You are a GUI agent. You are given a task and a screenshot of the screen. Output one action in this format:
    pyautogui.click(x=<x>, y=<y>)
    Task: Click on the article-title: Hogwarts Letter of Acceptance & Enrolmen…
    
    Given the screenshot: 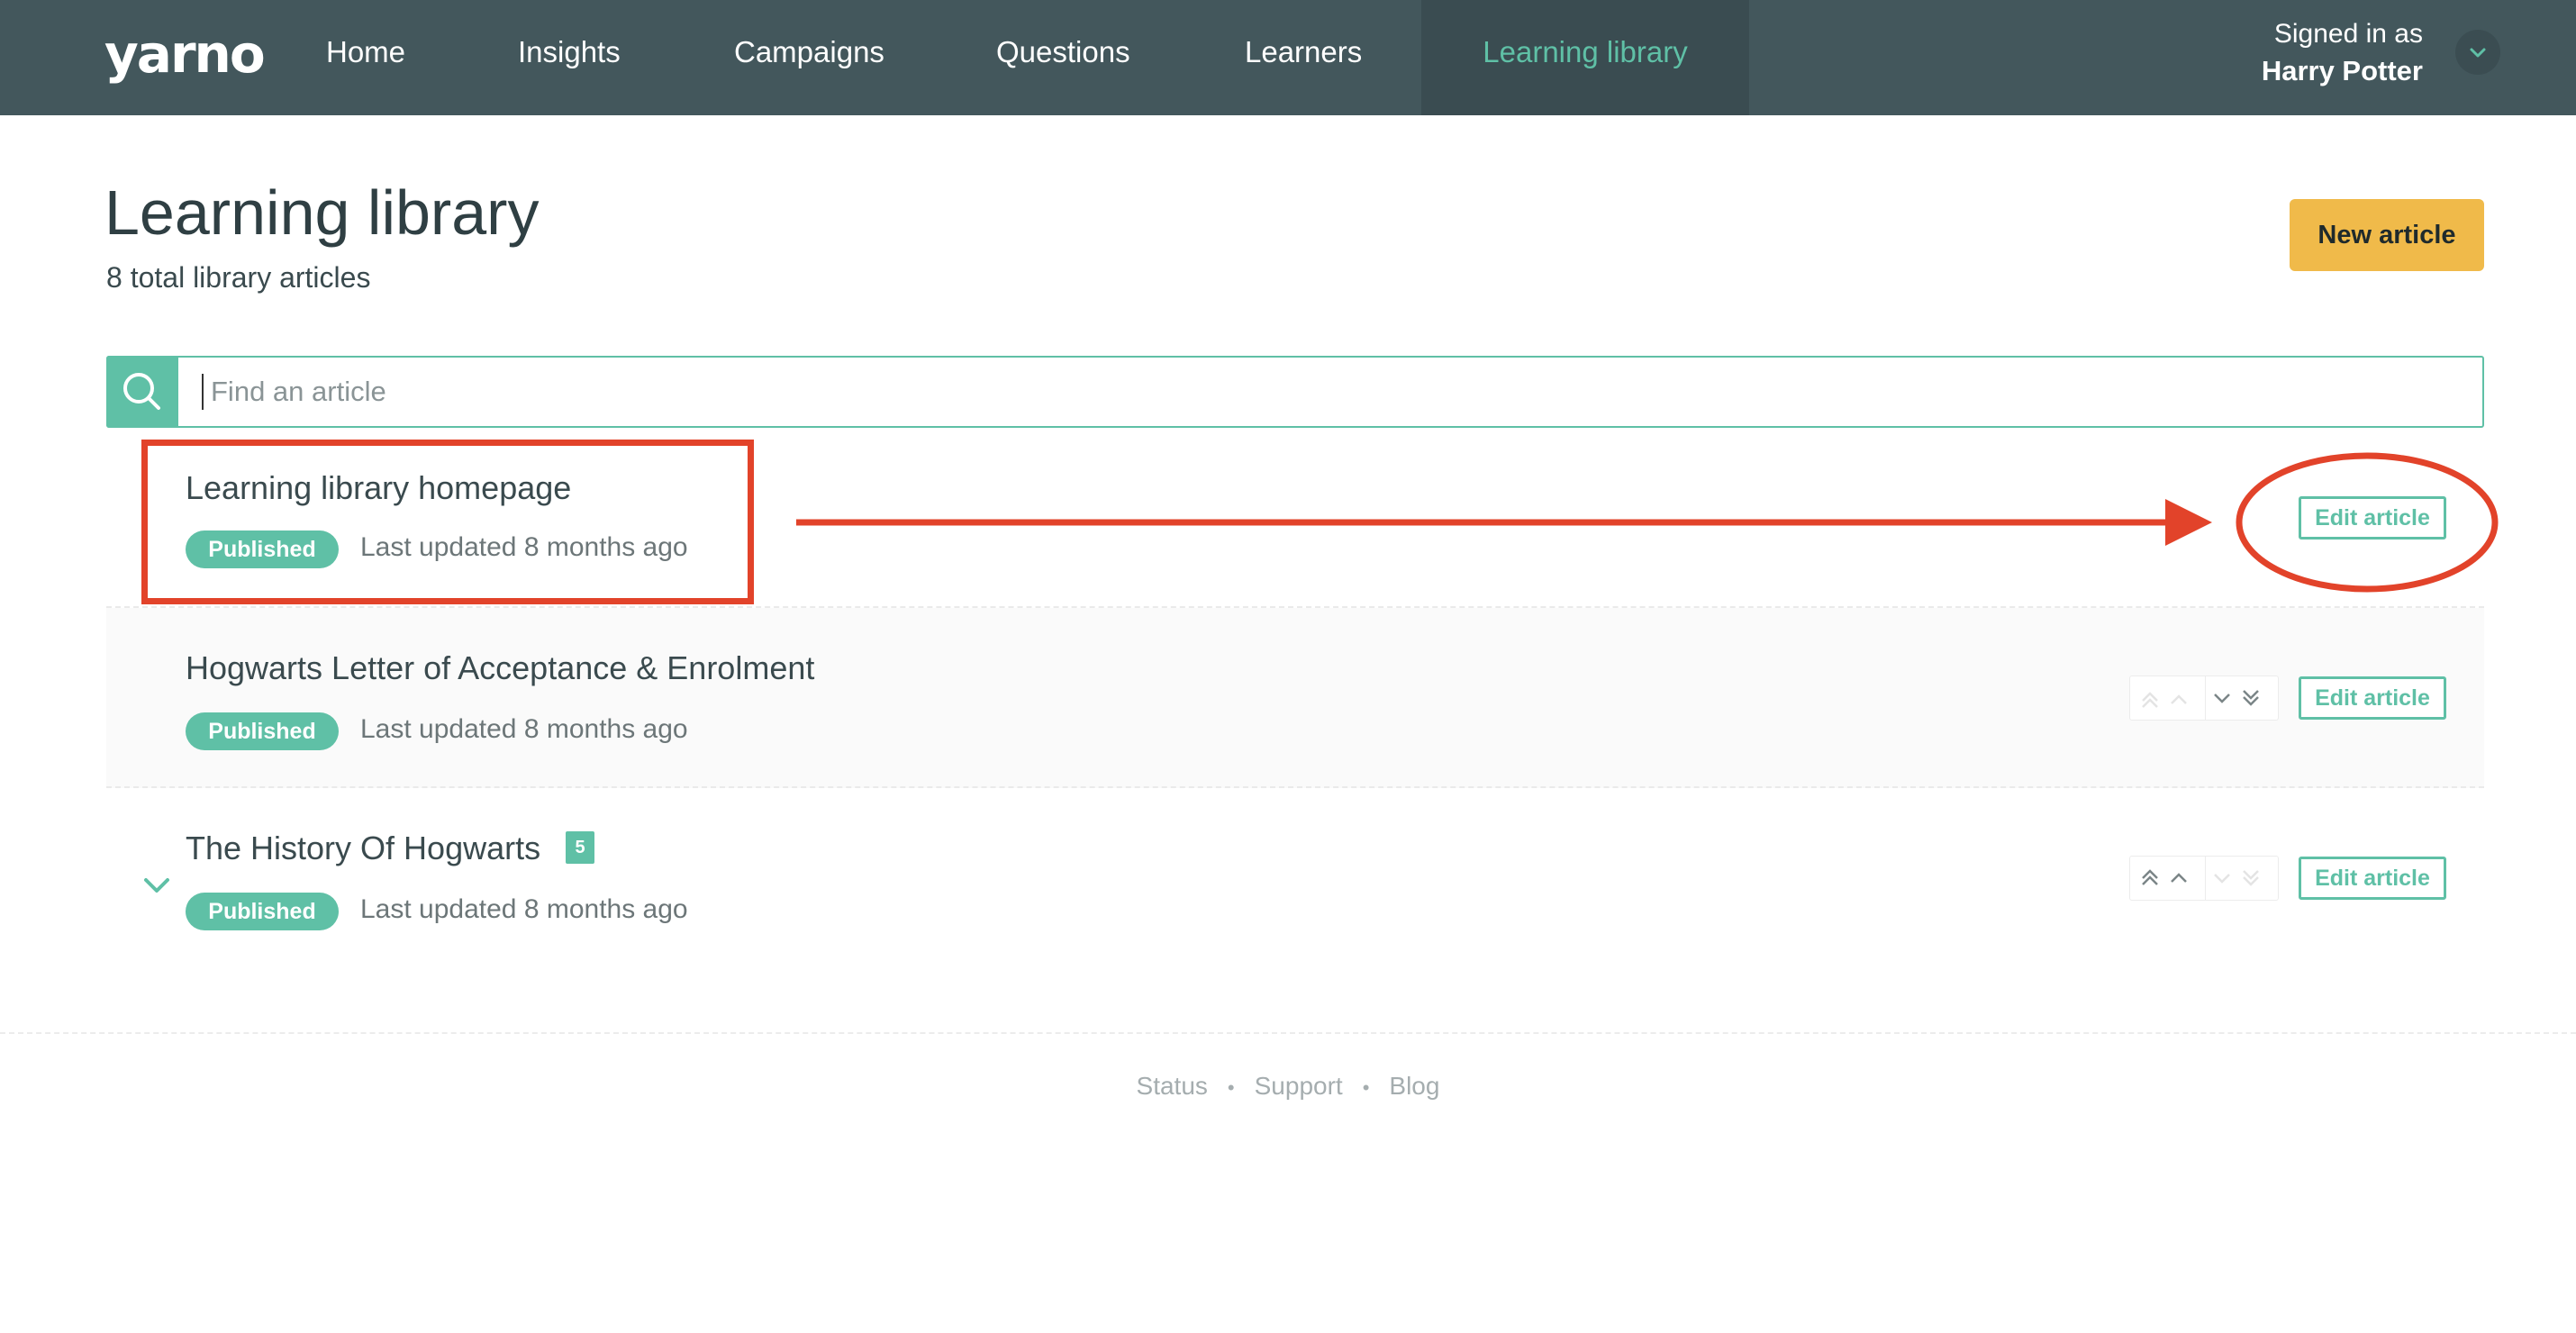 What is the action you would take?
    pyautogui.click(x=500, y=668)
    